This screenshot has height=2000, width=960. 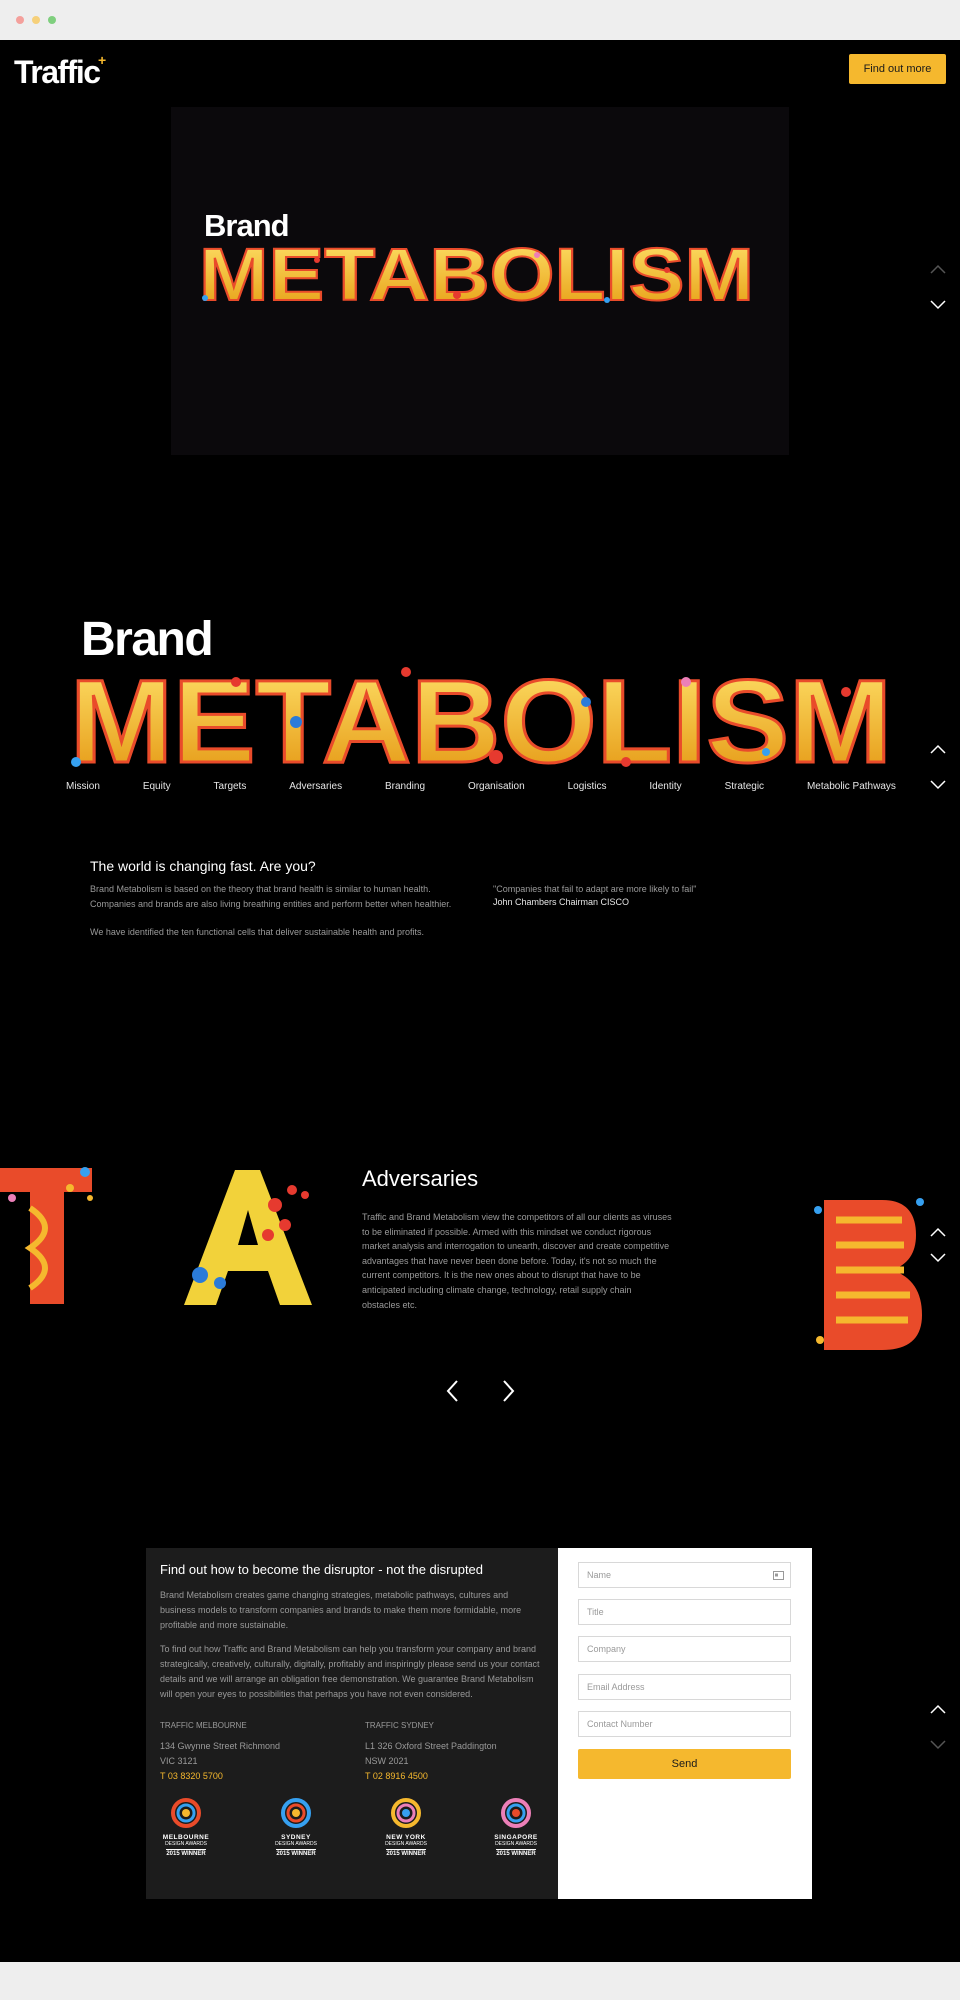 I want to click on office-name: TRAFFIC SYDNEY, so click(x=399, y=1725).